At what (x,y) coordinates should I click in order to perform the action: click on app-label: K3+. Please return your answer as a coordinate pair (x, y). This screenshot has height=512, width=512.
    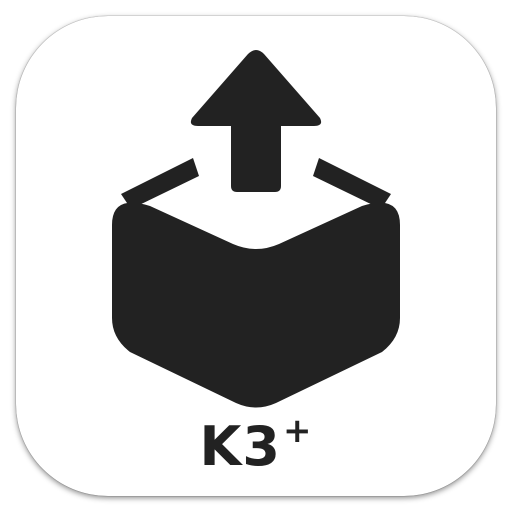
    Looking at the image, I should click on (256, 447).